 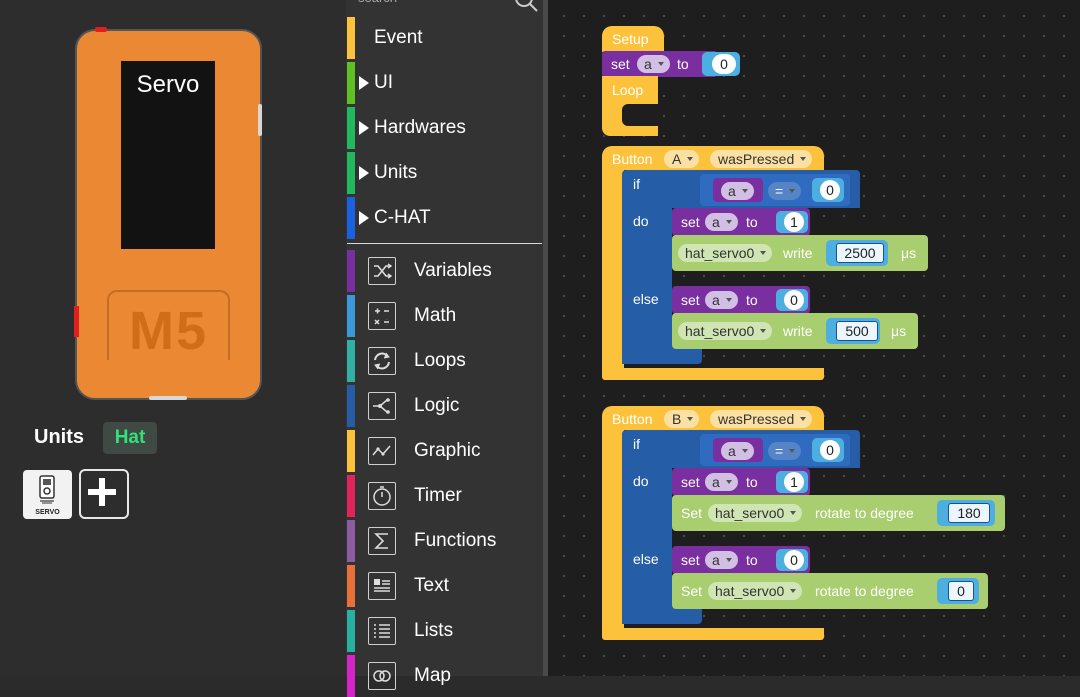 What do you see at coordinates (642, 115) in the screenshot?
I see `loop-slot` at bounding box center [642, 115].